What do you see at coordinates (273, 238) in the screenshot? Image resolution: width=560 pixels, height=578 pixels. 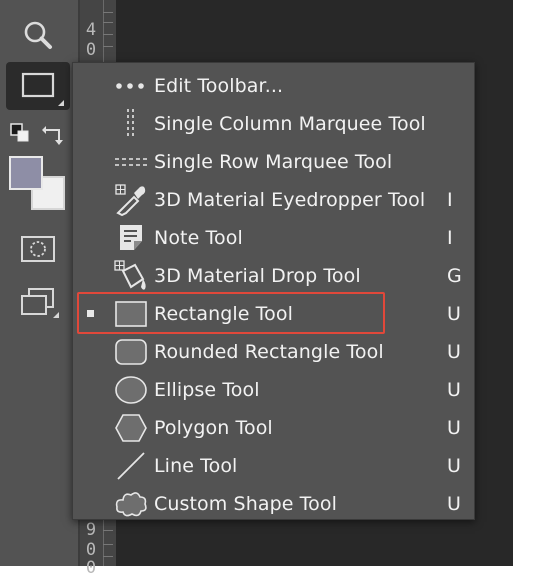 I see `menu-item-note-tool: Note Tool I` at bounding box center [273, 238].